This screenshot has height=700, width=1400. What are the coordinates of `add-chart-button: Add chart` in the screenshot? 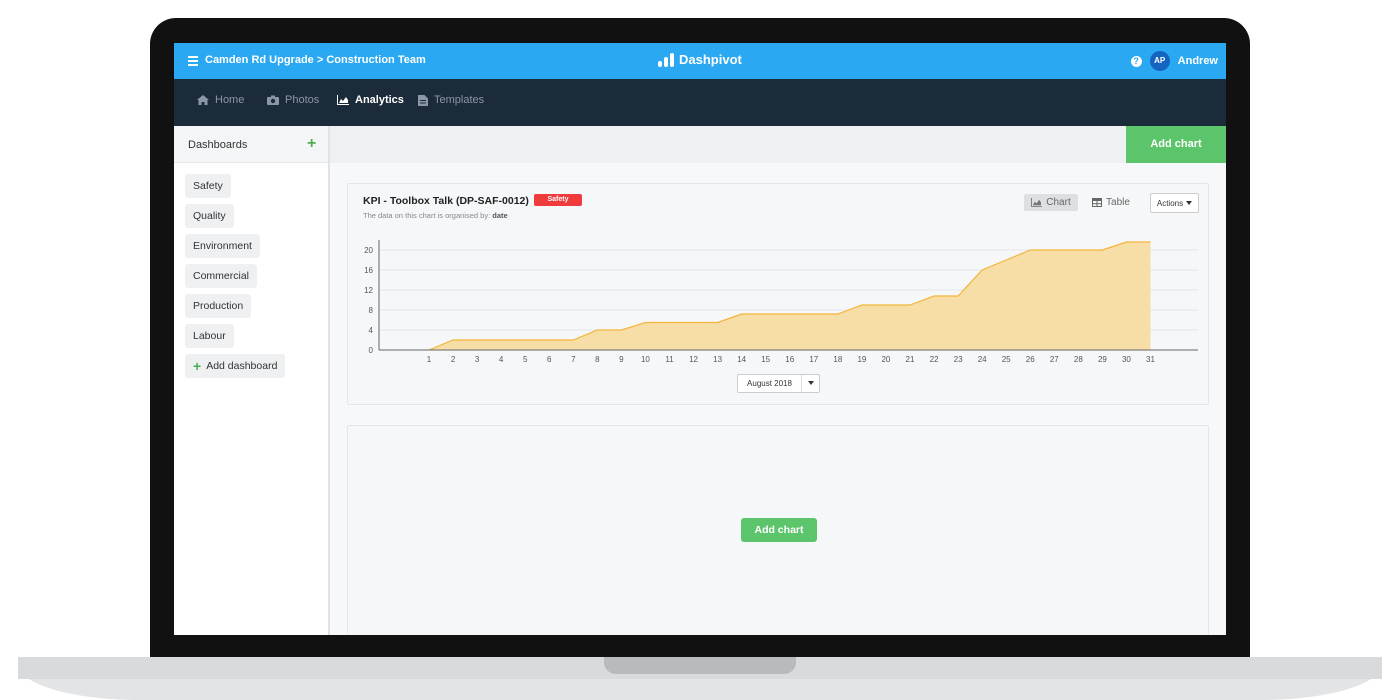 It's located at (1176, 144).